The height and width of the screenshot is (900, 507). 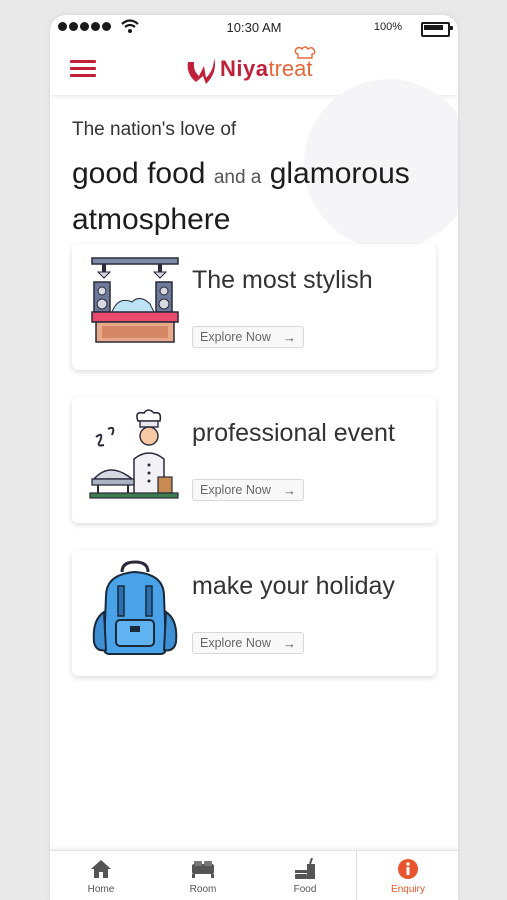 What do you see at coordinates (262, 197) in the screenshot?
I see `tagline-headline: good food and a glamorous atmosphere` at bounding box center [262, 197].